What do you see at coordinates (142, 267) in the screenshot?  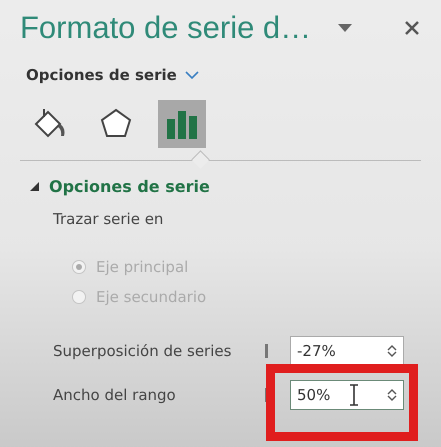 I see `radio-label: Eje principal` at bounding box center [142, 267].